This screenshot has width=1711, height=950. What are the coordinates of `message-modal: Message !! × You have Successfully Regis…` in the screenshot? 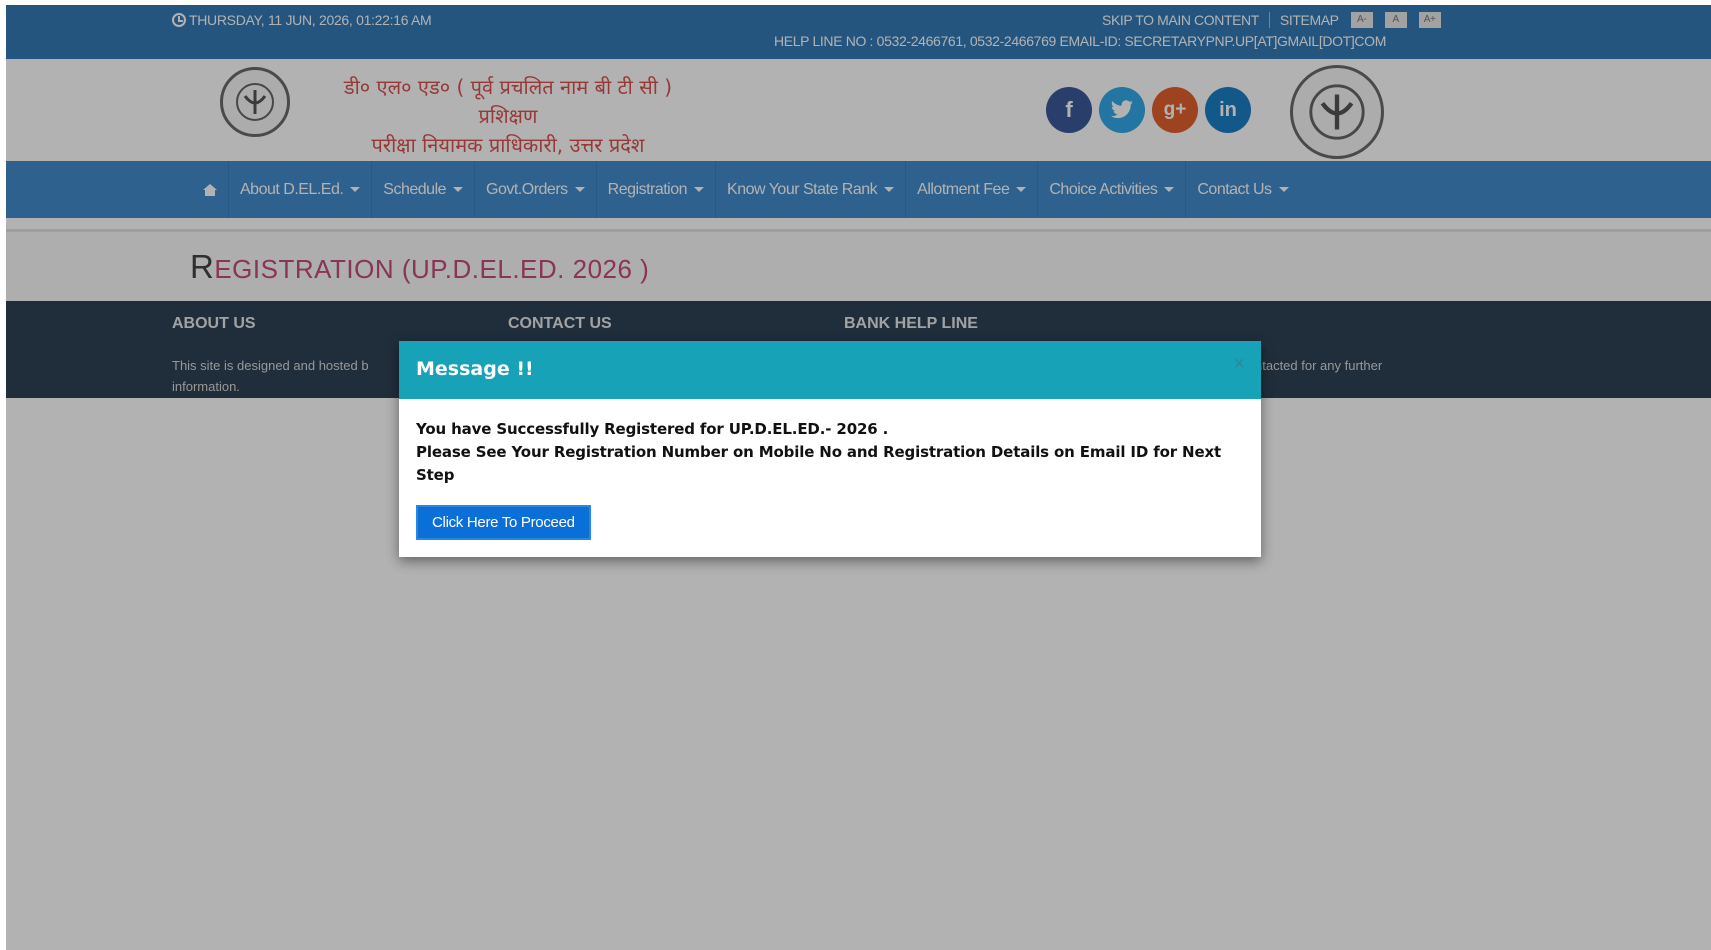 It's located at (830, 449).